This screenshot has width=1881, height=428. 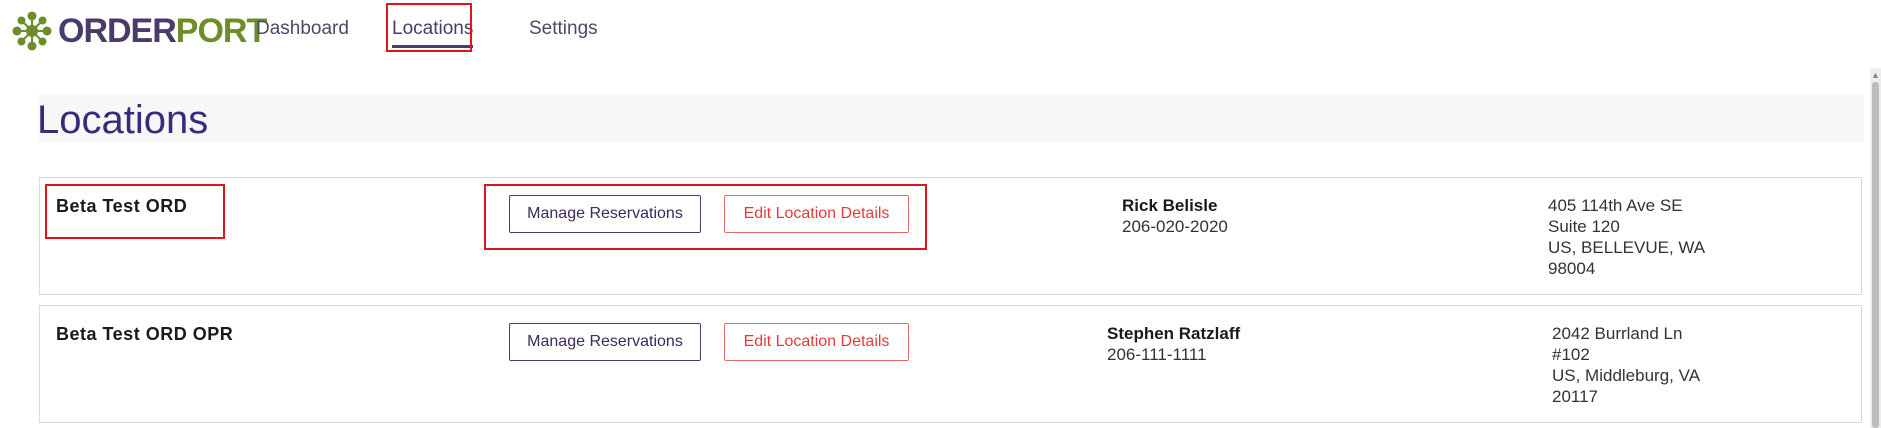 I want to click on contact-name: Rick Belisle, so click(x=1170, y=205).